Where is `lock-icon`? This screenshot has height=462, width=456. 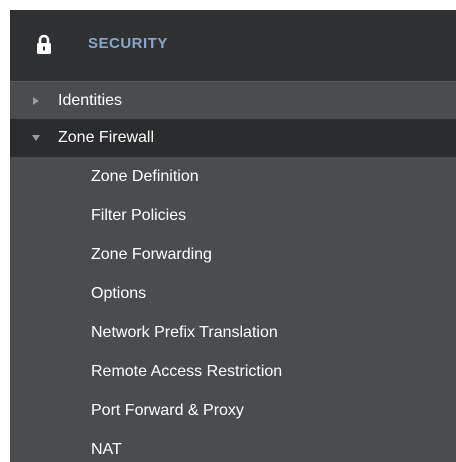
lock-icon is located at coordinates (44, 44).